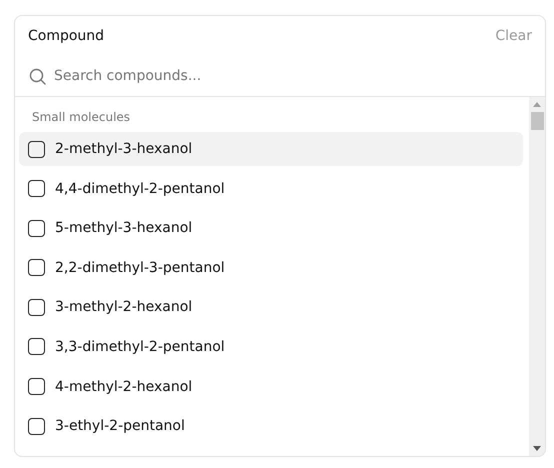 This screenshot has width=554, height=468. I want to click on panel-title: Compound, so click(66, 36).